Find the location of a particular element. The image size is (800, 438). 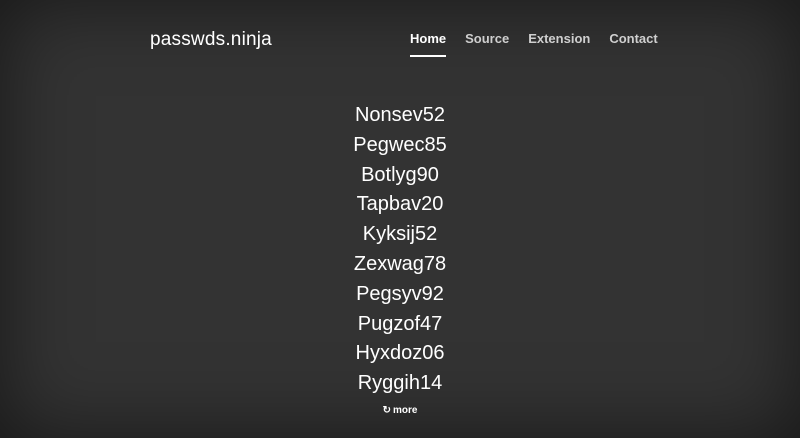

password-item: Nonsev52 is located at coordinates (400, 116).